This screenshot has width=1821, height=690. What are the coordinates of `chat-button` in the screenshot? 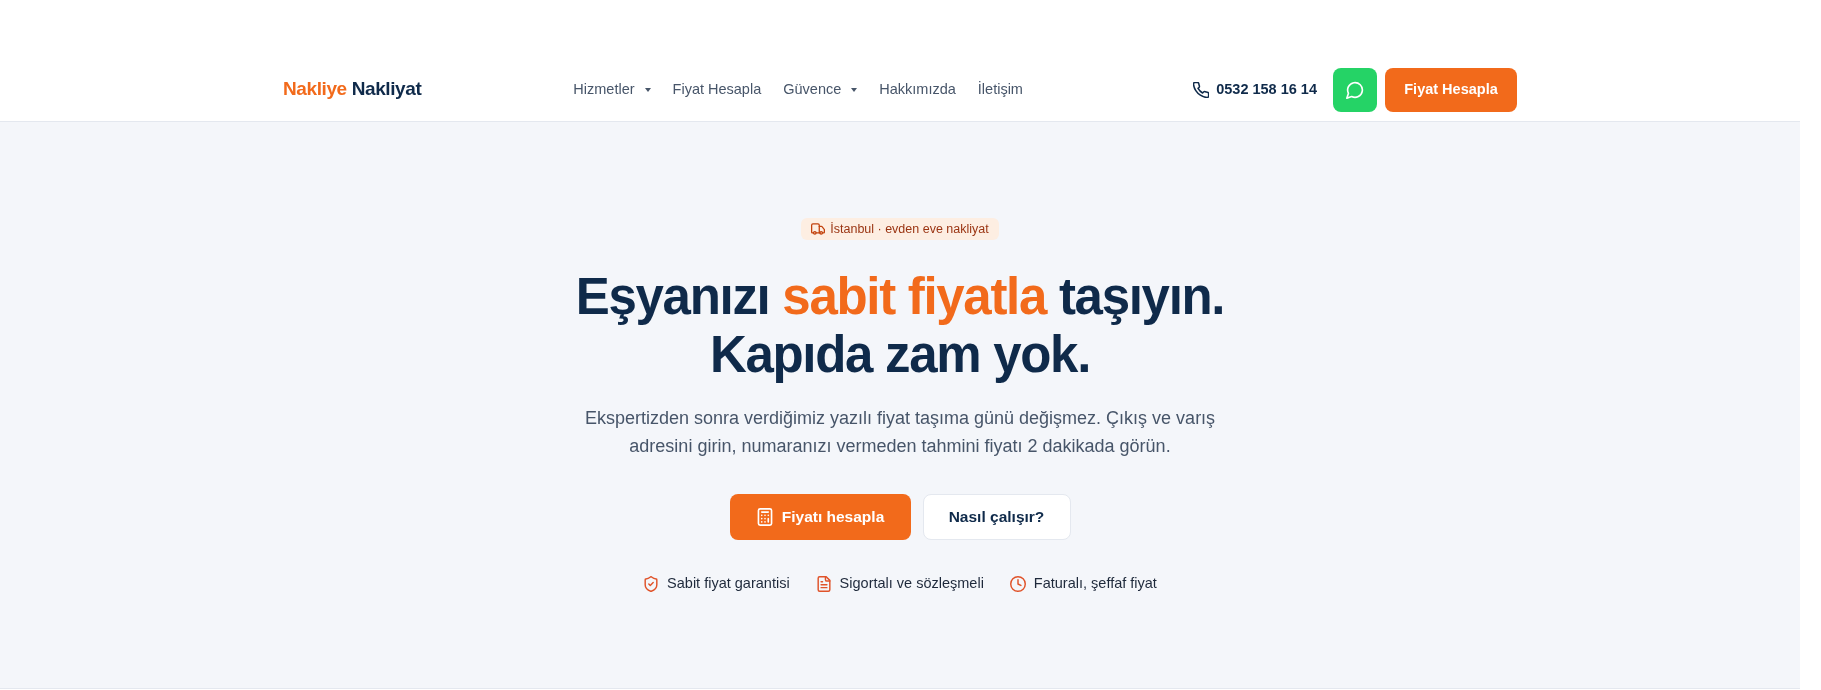 It's located at (1355, 89).